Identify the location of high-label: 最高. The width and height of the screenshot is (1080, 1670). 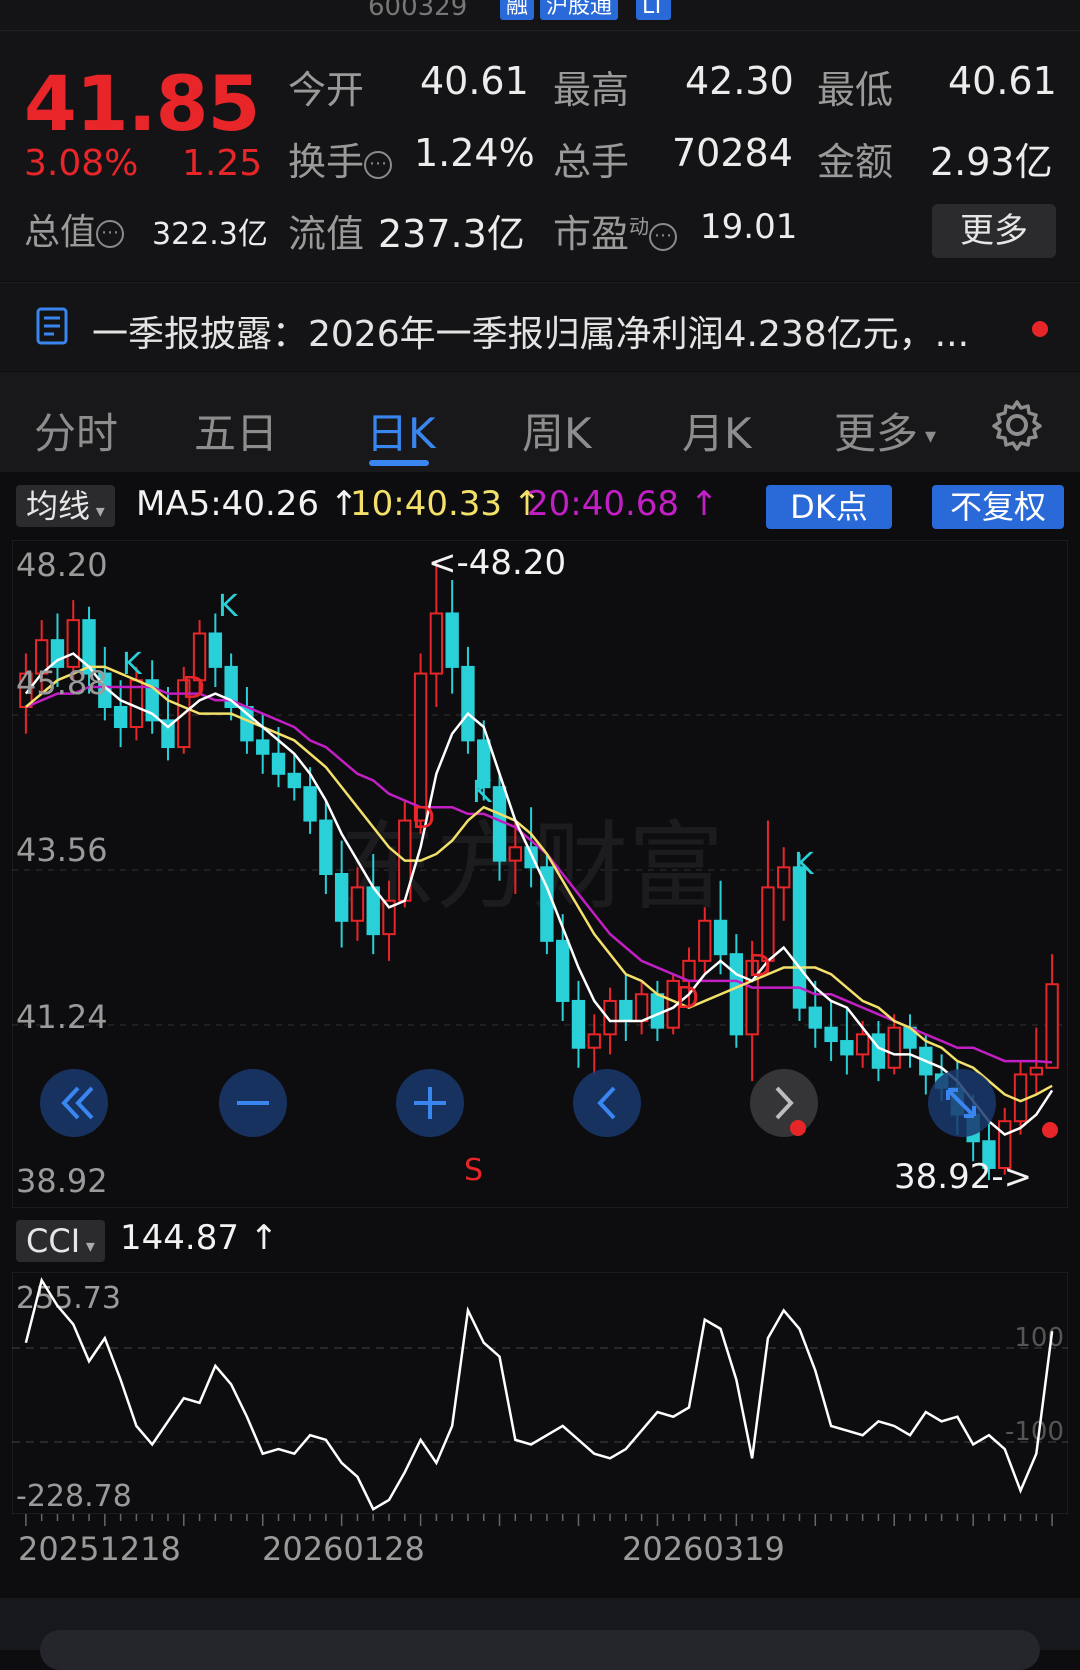
(591, 90).